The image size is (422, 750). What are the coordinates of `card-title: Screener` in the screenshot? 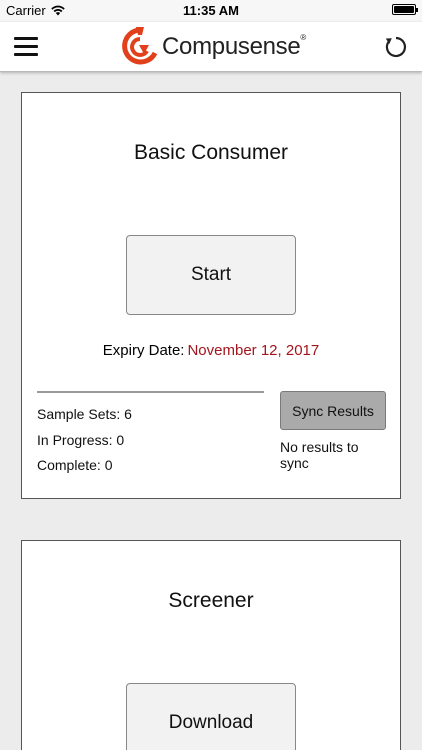 It's located at (211, 600).